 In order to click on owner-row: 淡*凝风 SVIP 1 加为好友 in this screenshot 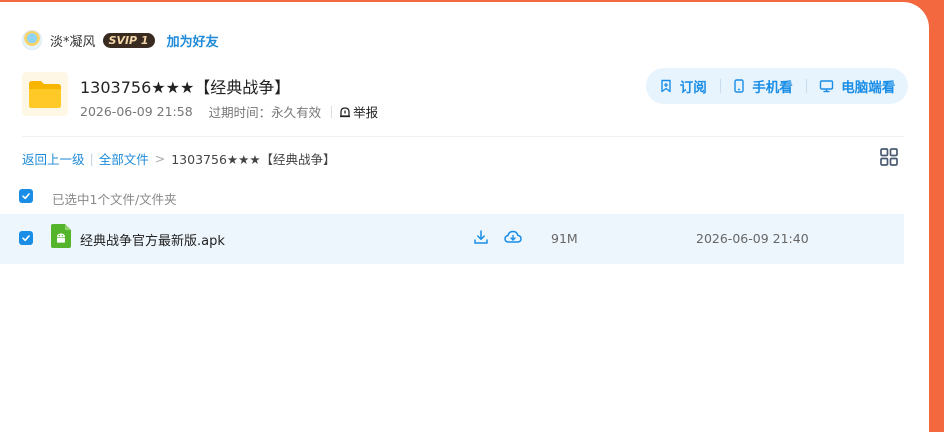, I will do `click(120, 40)`.